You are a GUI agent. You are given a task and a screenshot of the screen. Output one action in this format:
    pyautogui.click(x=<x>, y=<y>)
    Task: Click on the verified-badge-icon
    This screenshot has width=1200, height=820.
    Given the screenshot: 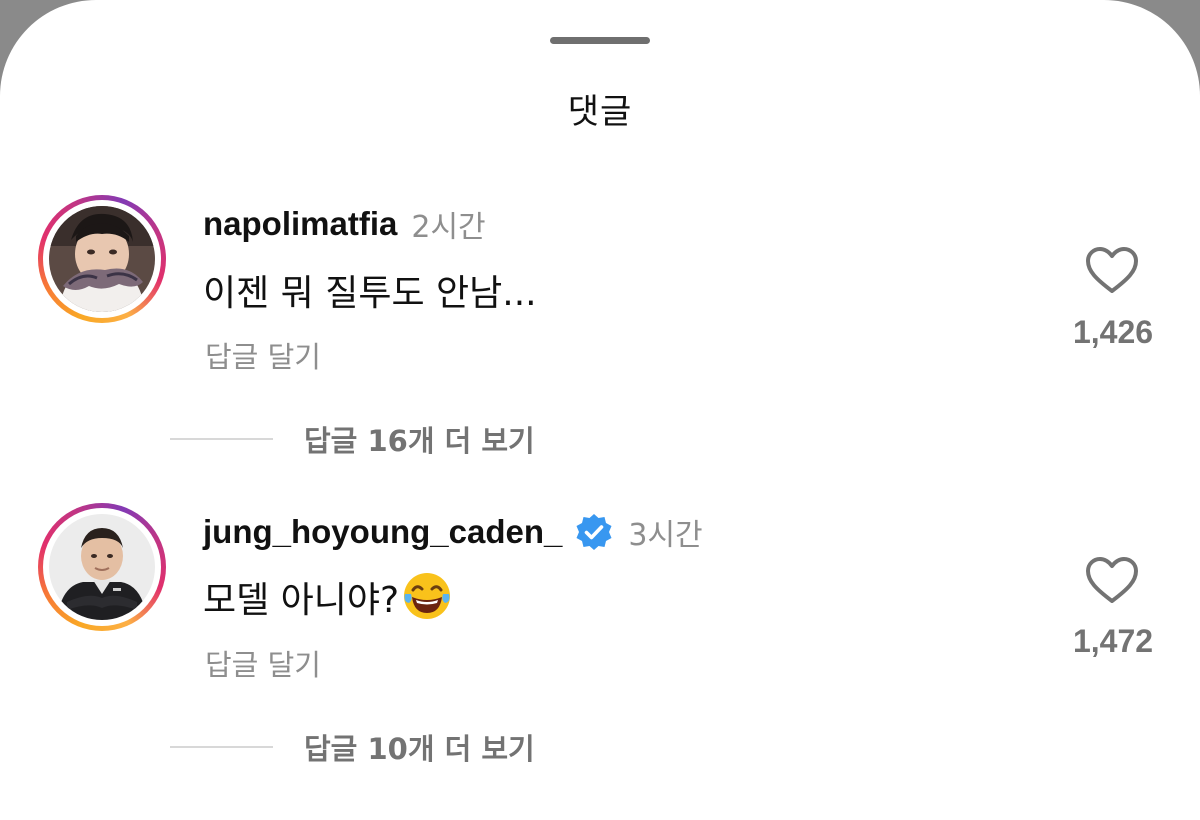 What is the action you would take?
    pyautogui.click(x=594, y=532)
    